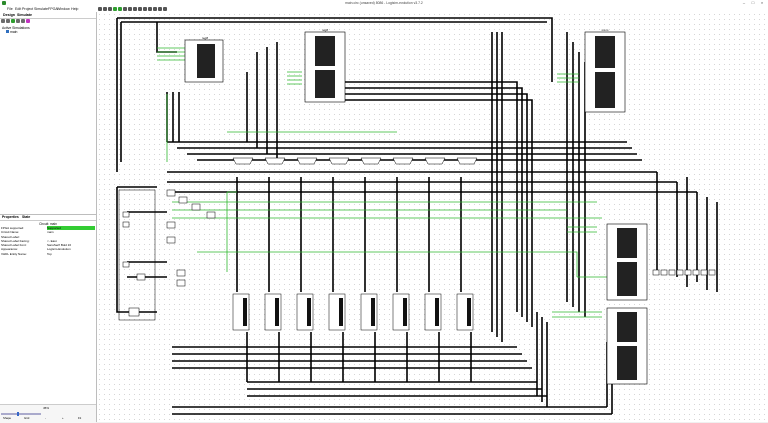 This screenshot has height=423, width=768. What do you see at coordinates (14, 32) in the screenshot?
I see `tree-node-main-label: main` at bounding box center [14, 32].